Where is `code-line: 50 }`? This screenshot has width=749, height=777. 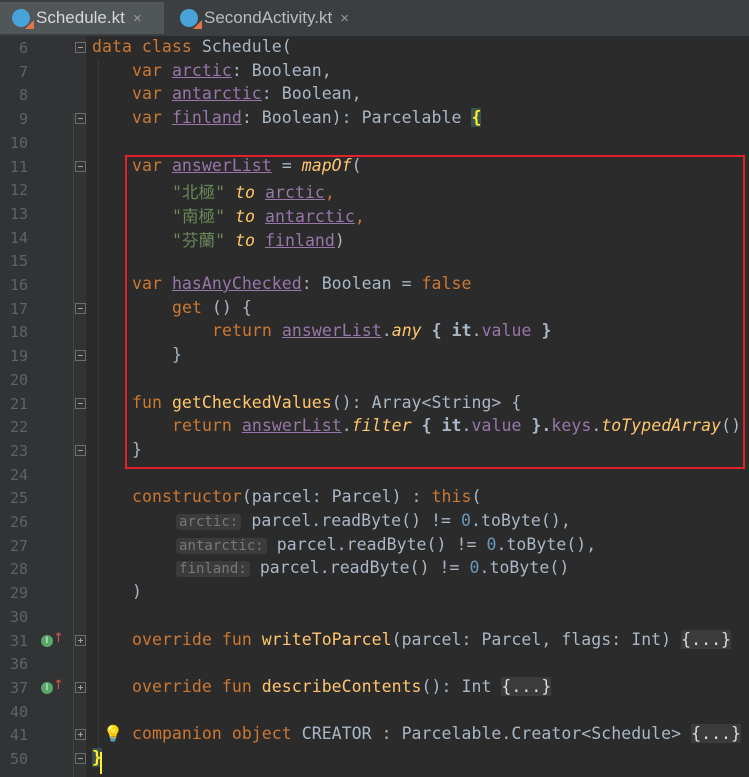
code-line: 50 } is located at coordinates (374, 759).